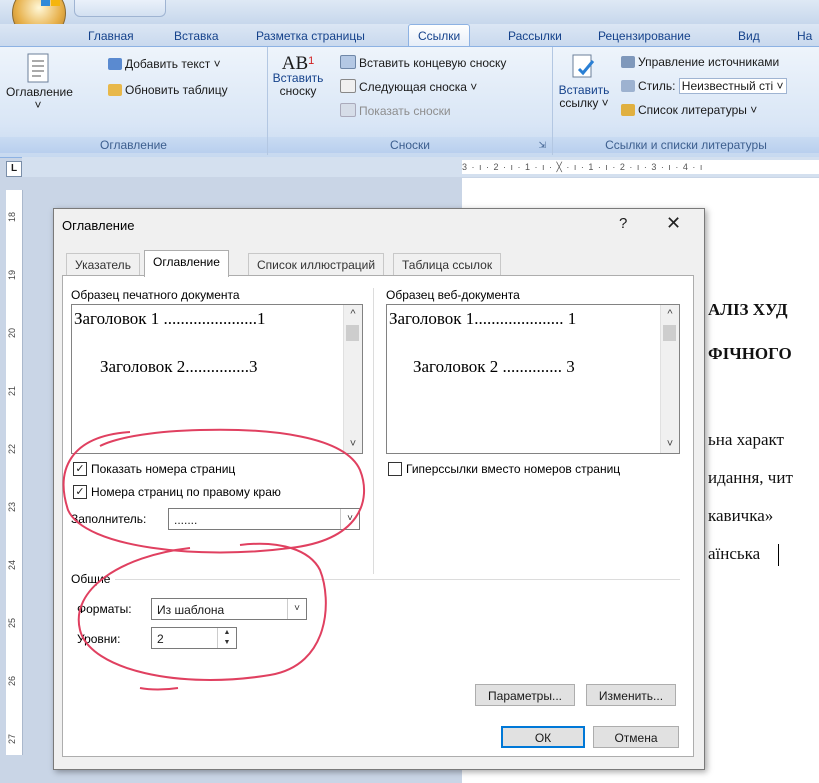 The height and width of the screenshot is (783, 819). What do you see at coordinates (133, 145) in the screenshot?
I see `toc-group-label: Оглавление` at bounding box center [133, 145].